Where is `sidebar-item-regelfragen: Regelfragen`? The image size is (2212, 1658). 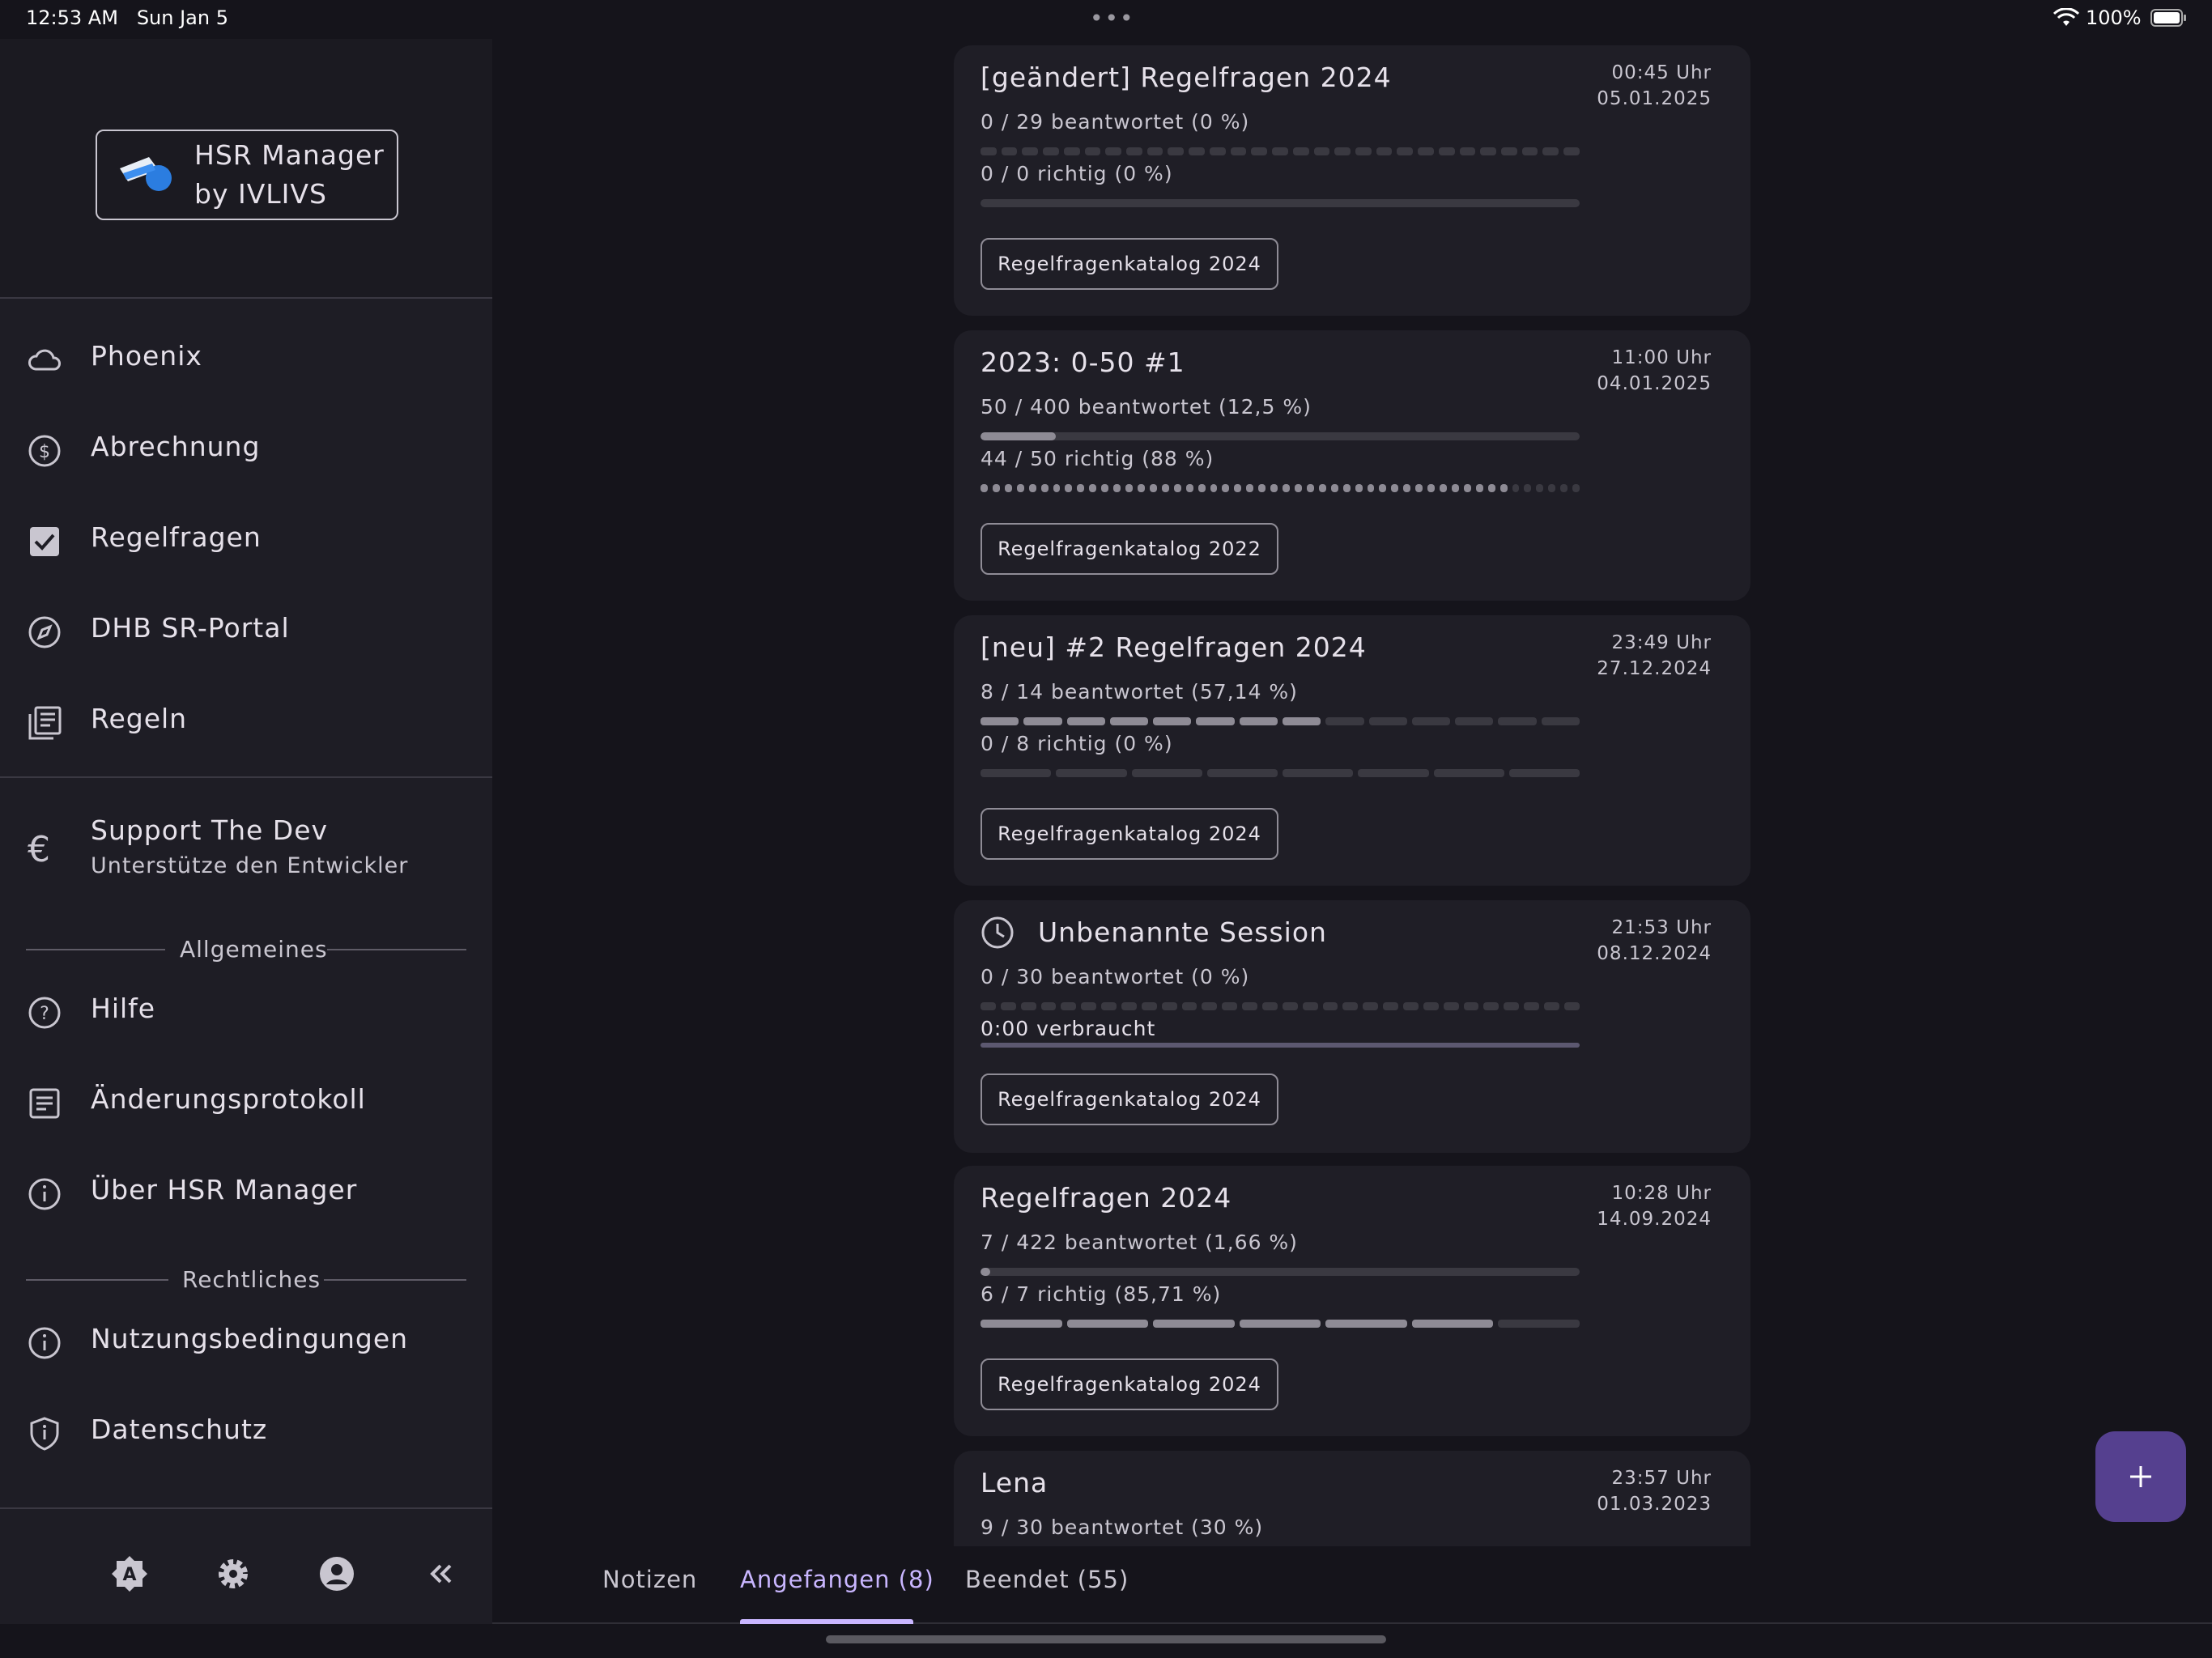 sidebar-item-regelfragen: Regelfragen is located at coordinates (246, 539).